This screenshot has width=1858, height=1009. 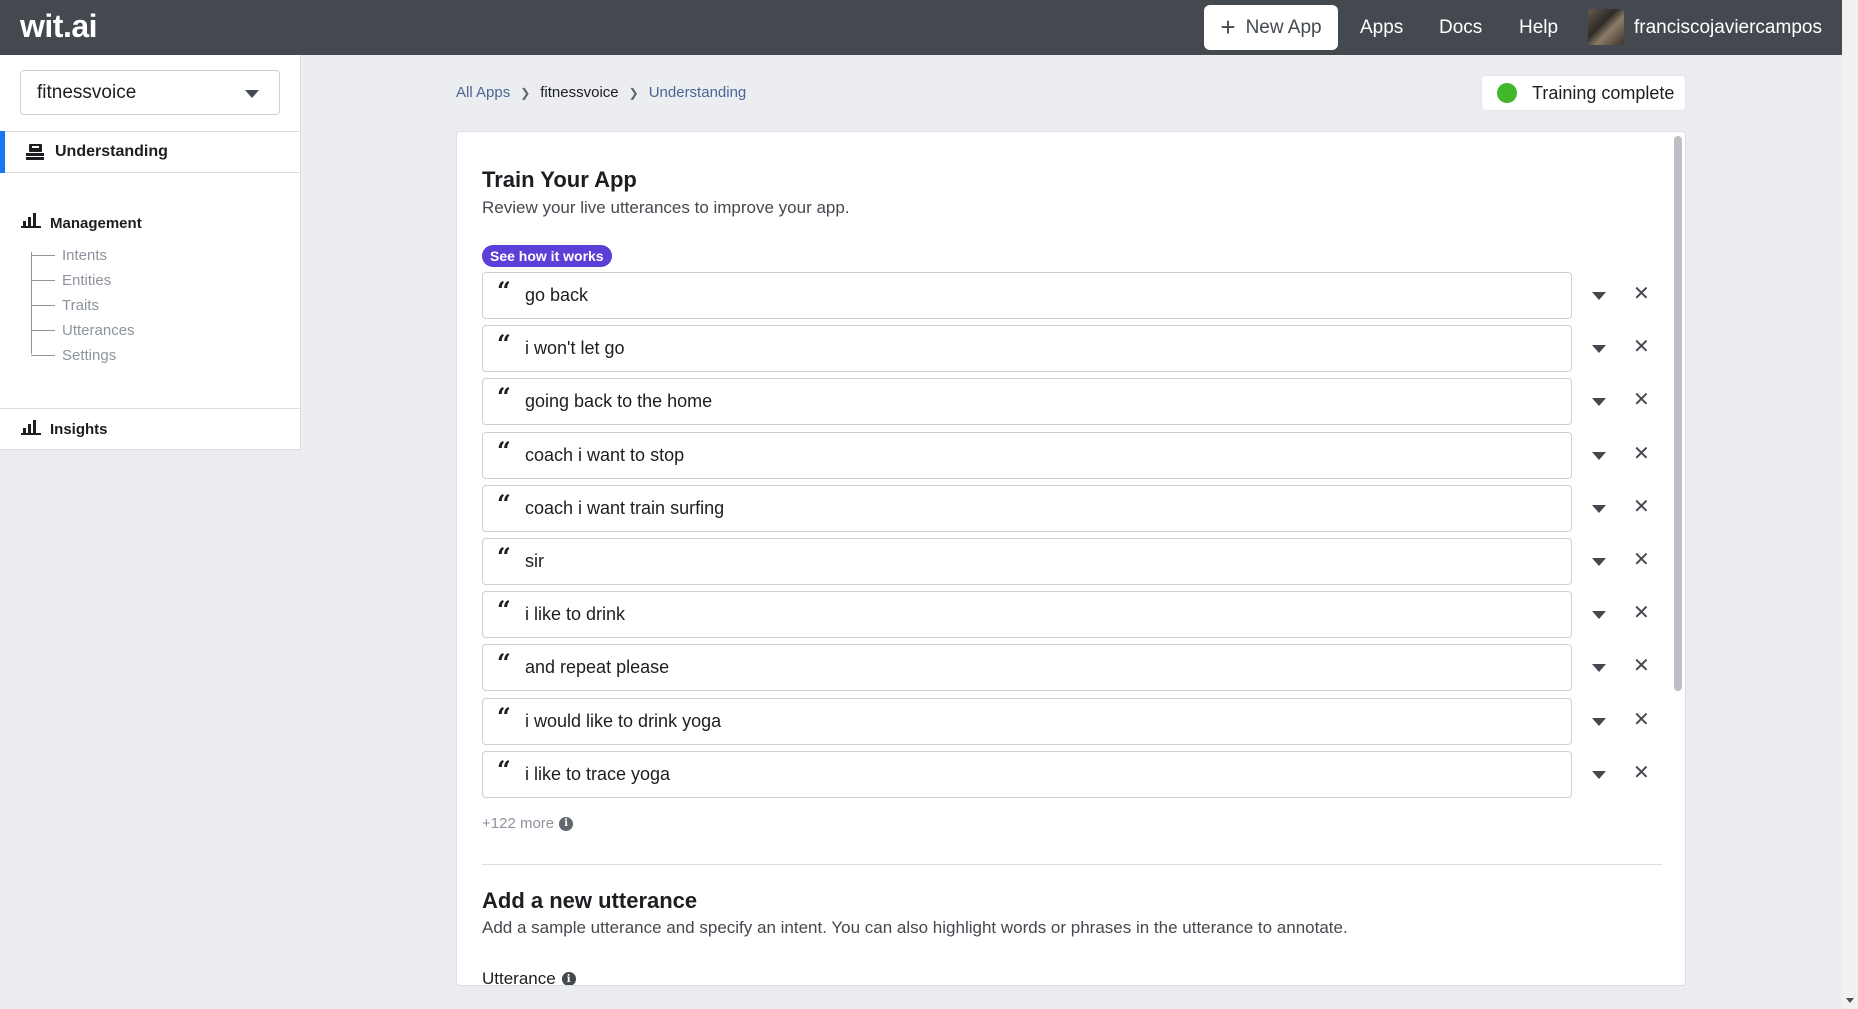 I want to click on new-app-button: + New App, so click(x=1271, y=27).